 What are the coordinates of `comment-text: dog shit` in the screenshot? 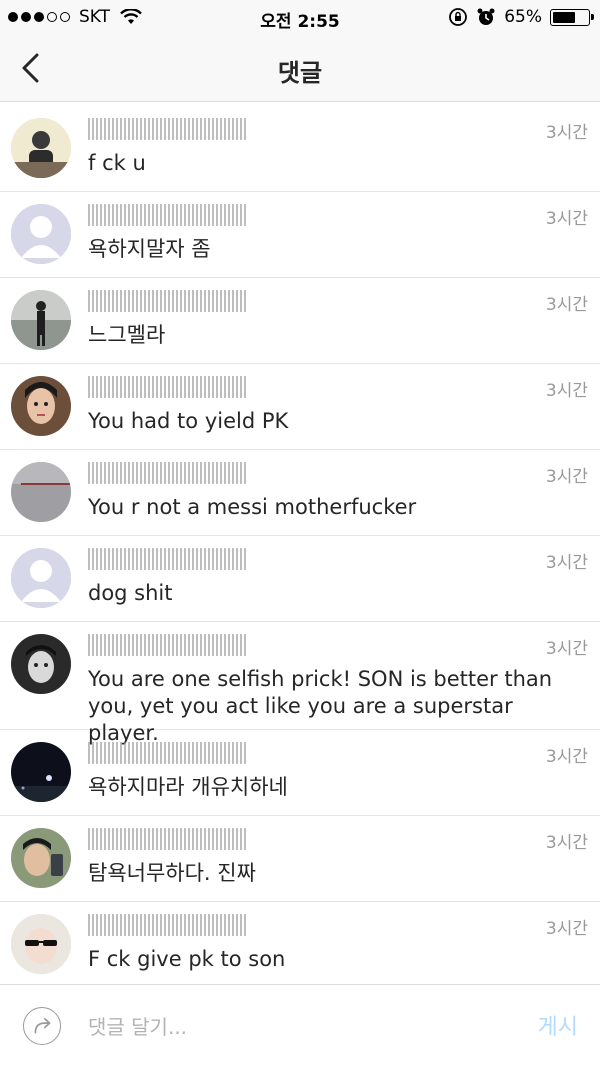 It's located at (130, 593).